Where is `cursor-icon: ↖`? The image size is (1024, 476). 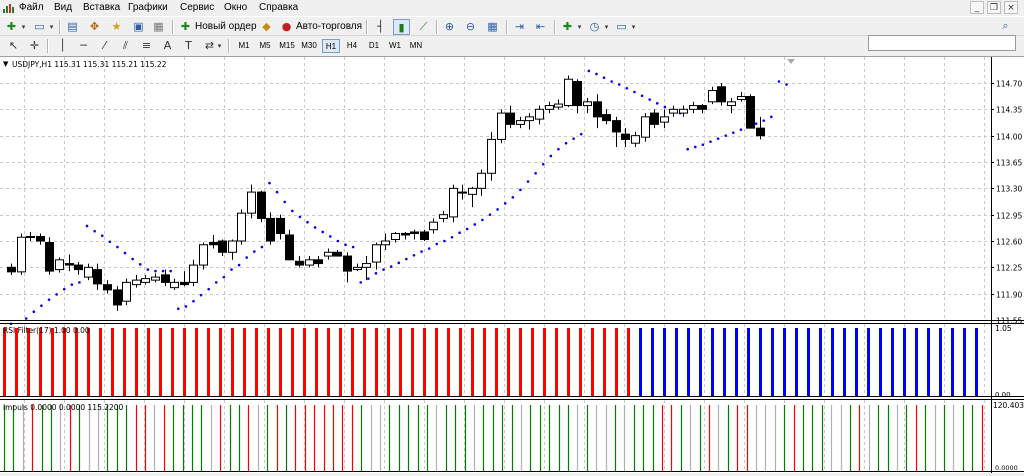 cursor-icon: ↖ is located at coordinates (13, 46).